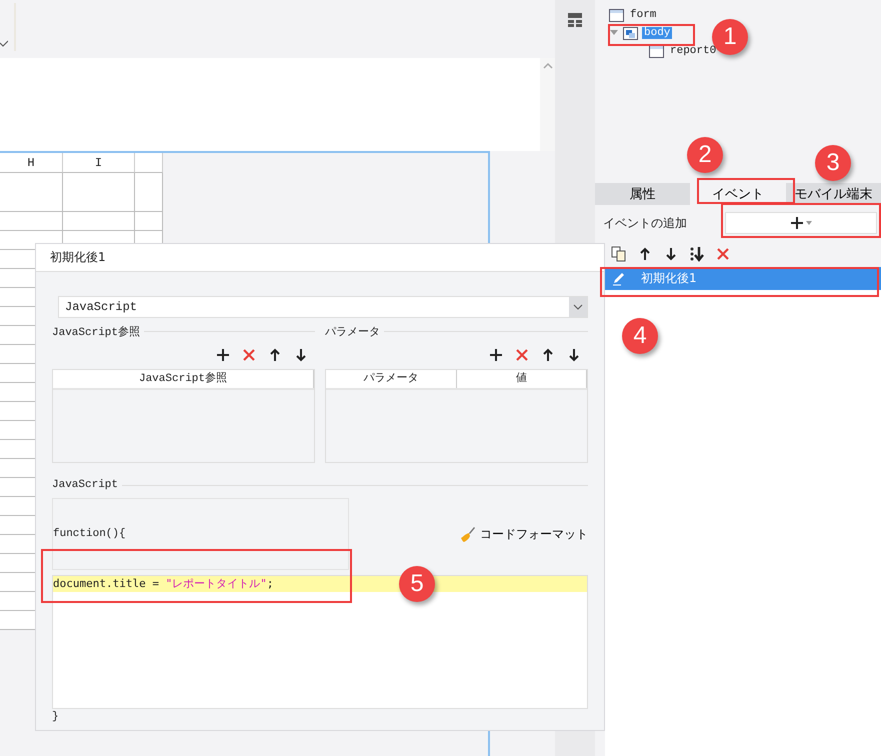 This screenshot has width=881, height=756. I want to click on copy-icon, so click(619, 254).